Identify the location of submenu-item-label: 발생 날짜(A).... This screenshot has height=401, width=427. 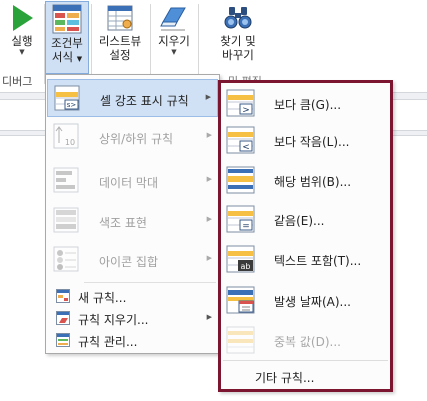
(312, 302).